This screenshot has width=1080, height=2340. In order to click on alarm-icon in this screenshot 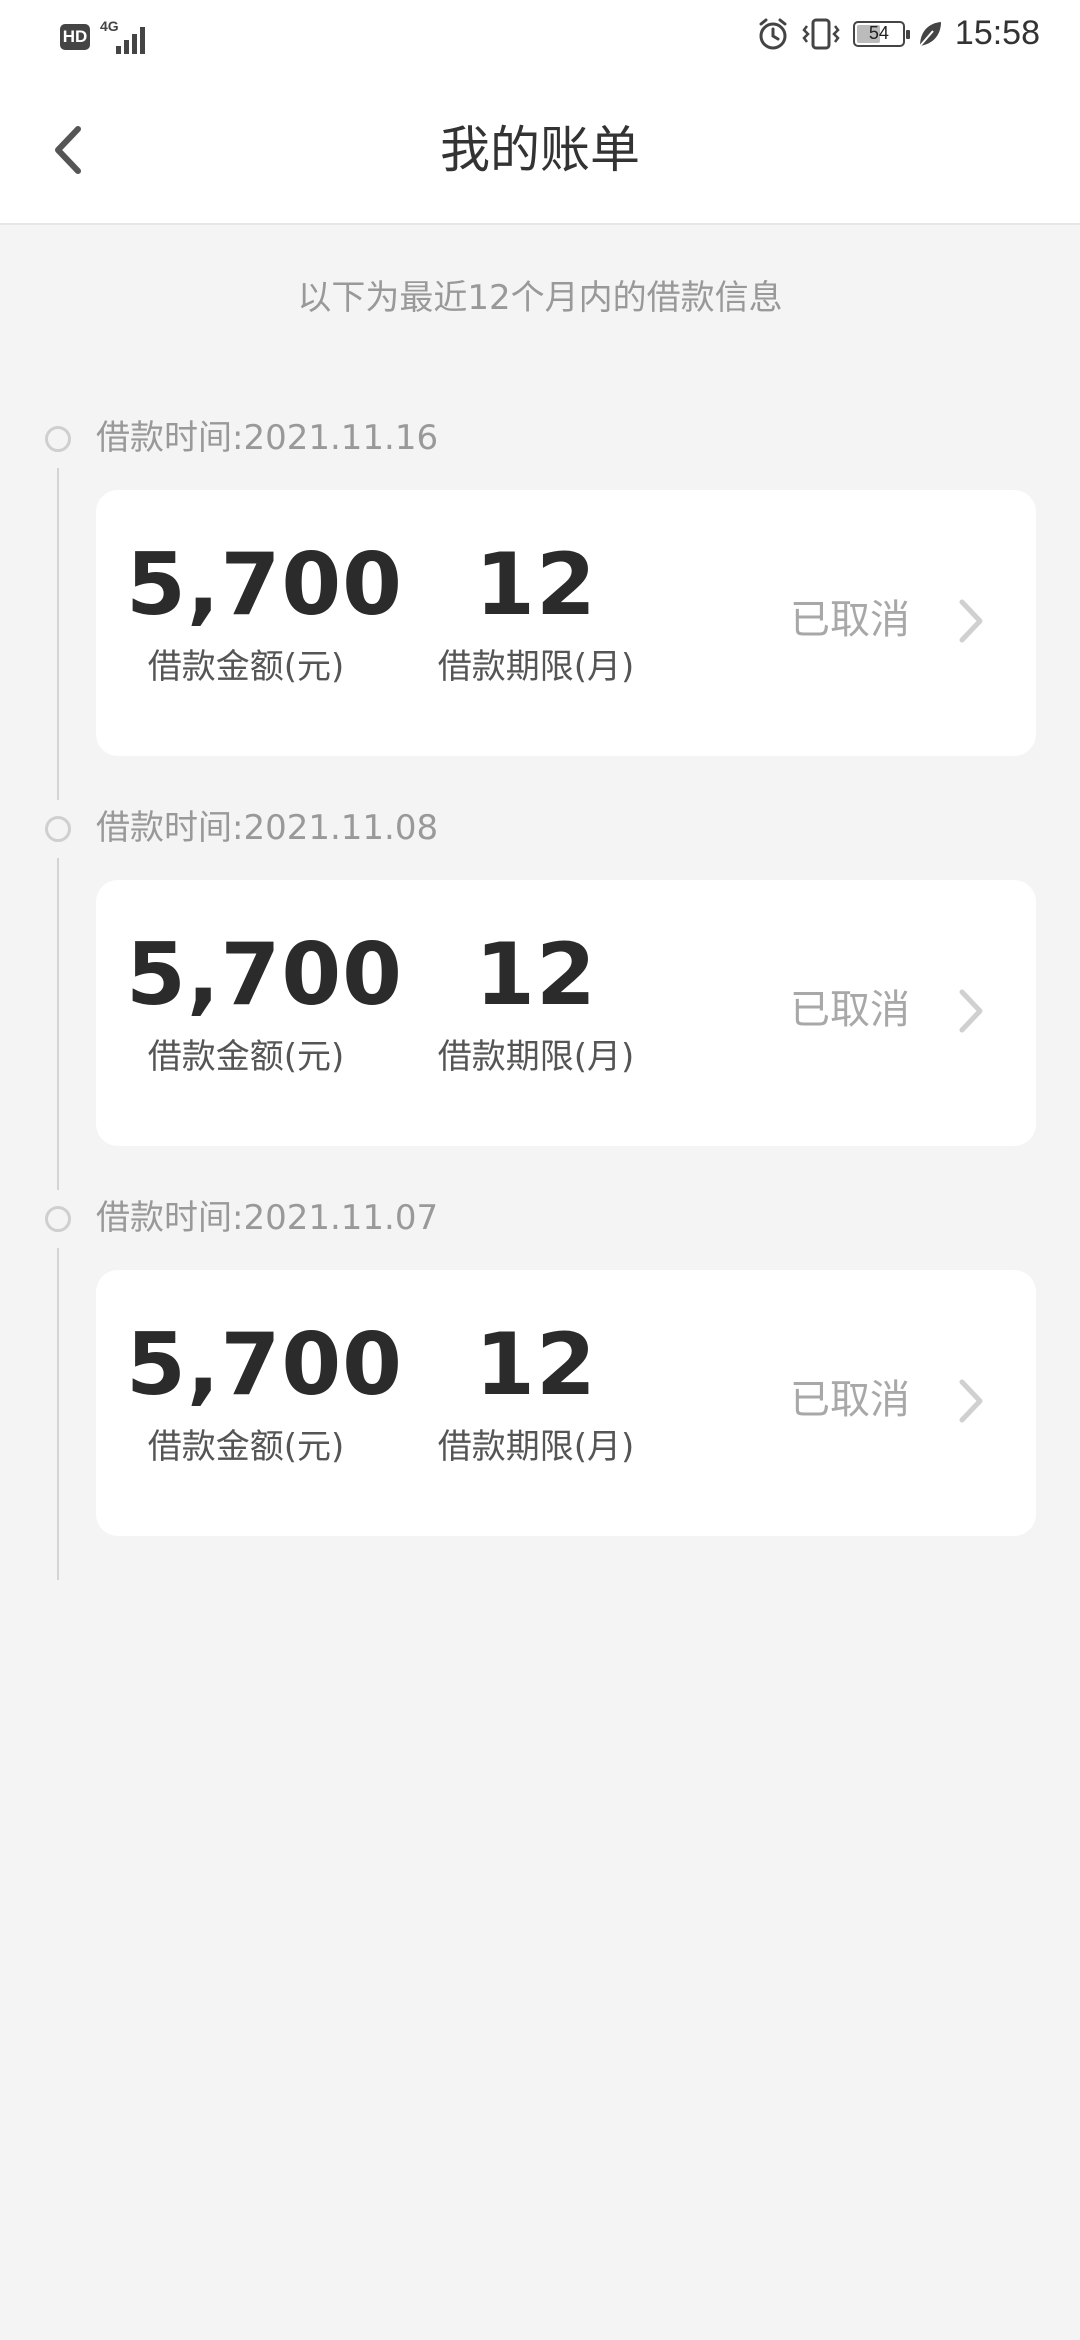, I will do `click(773, 33)`.